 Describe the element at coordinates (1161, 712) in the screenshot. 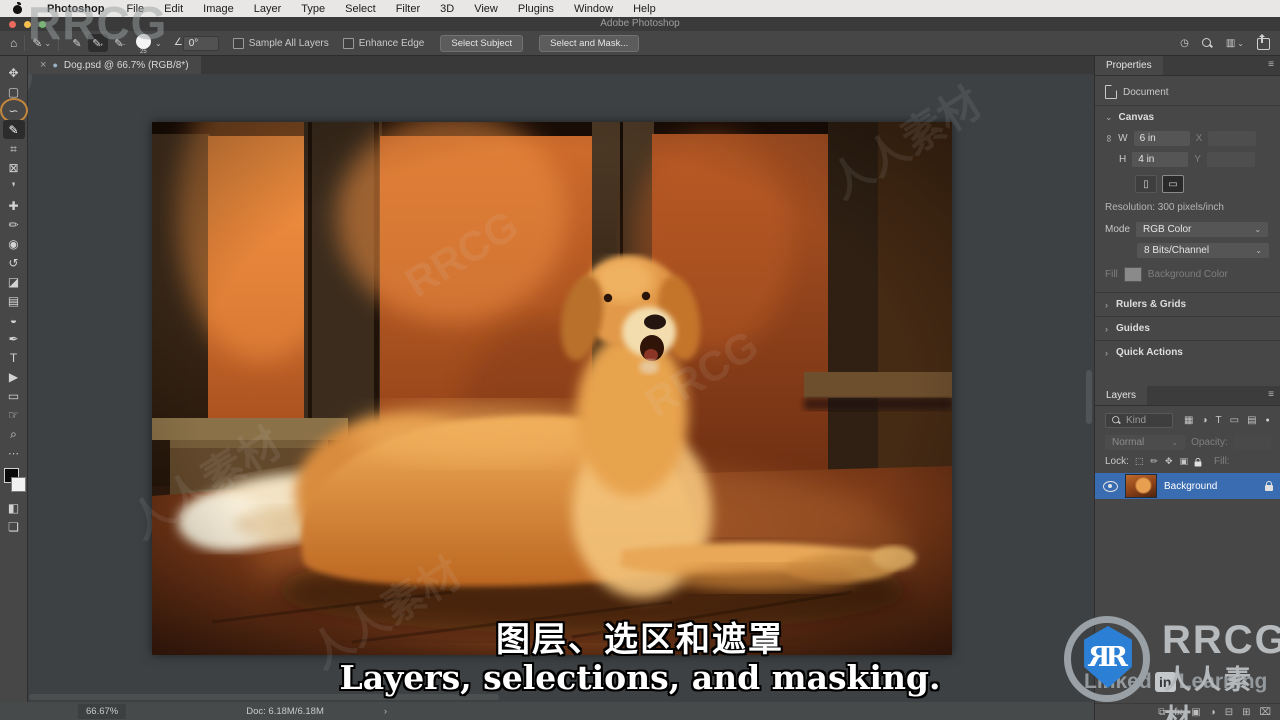

I see `link-layers-icon: ⧉` at that location.